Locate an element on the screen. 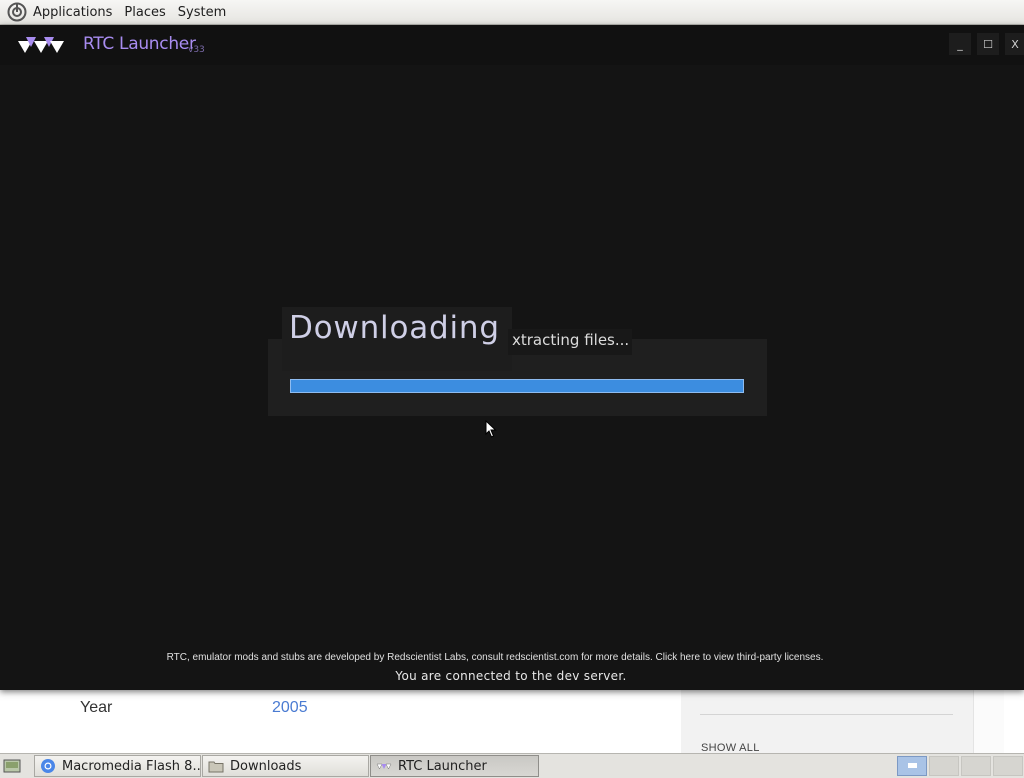  year-label: Year is located at coordinates (96, 707).